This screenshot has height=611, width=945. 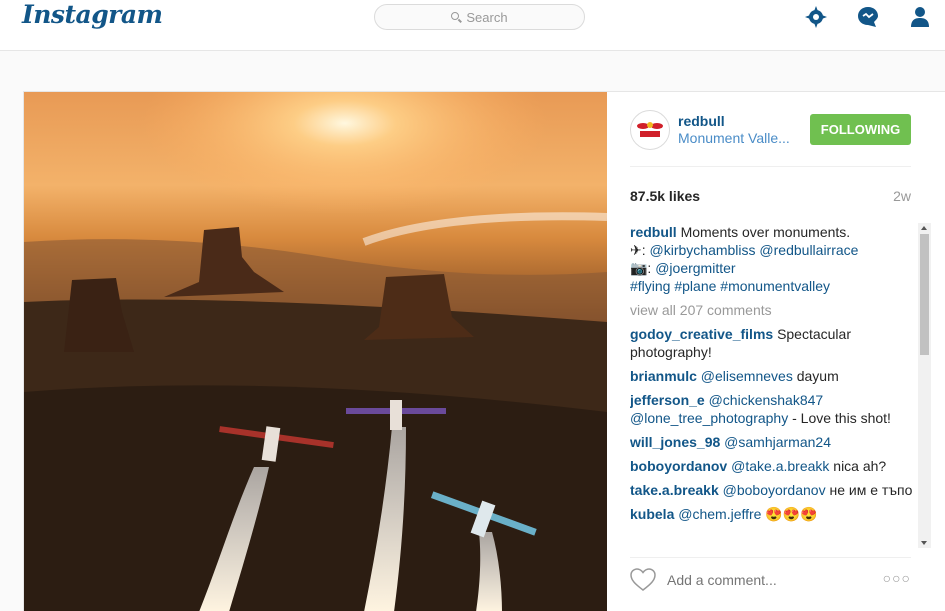 What do you see at coordinates (780, 466) in the screenshot?
I see `comment-mention: @take.a.breakk` at bounding box center [780, 466].